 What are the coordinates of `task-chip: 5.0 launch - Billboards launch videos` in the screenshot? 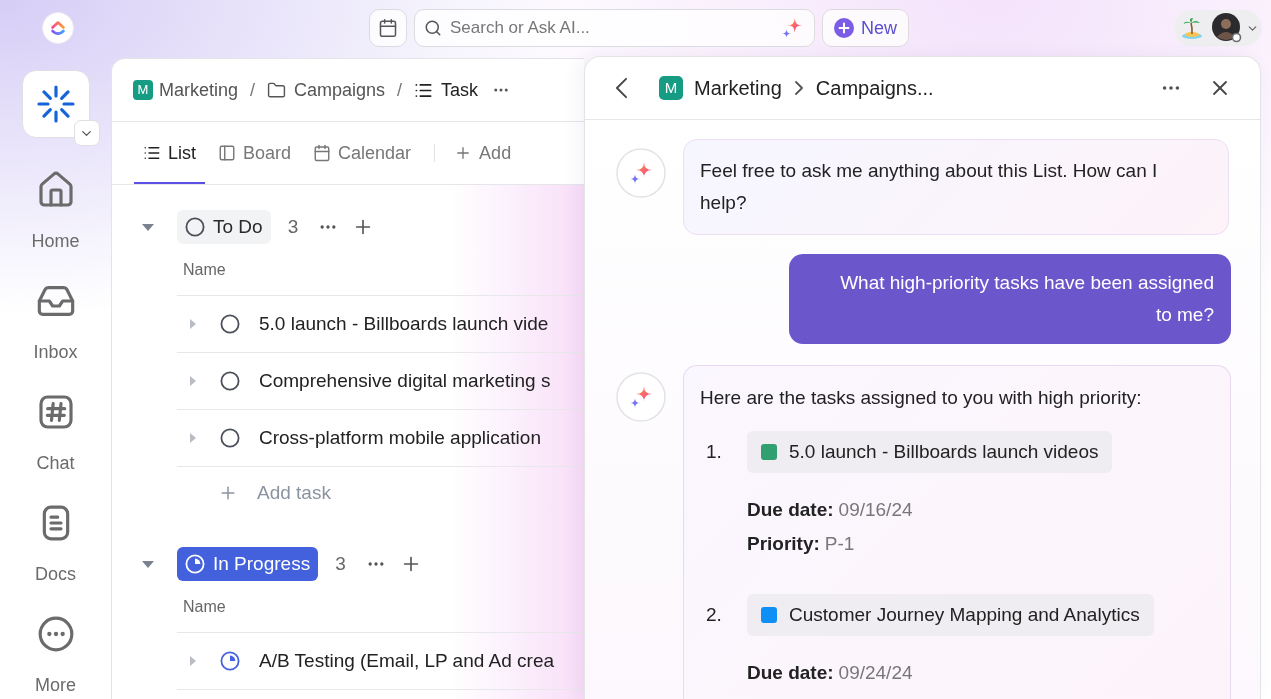 It's located at (930, 452).